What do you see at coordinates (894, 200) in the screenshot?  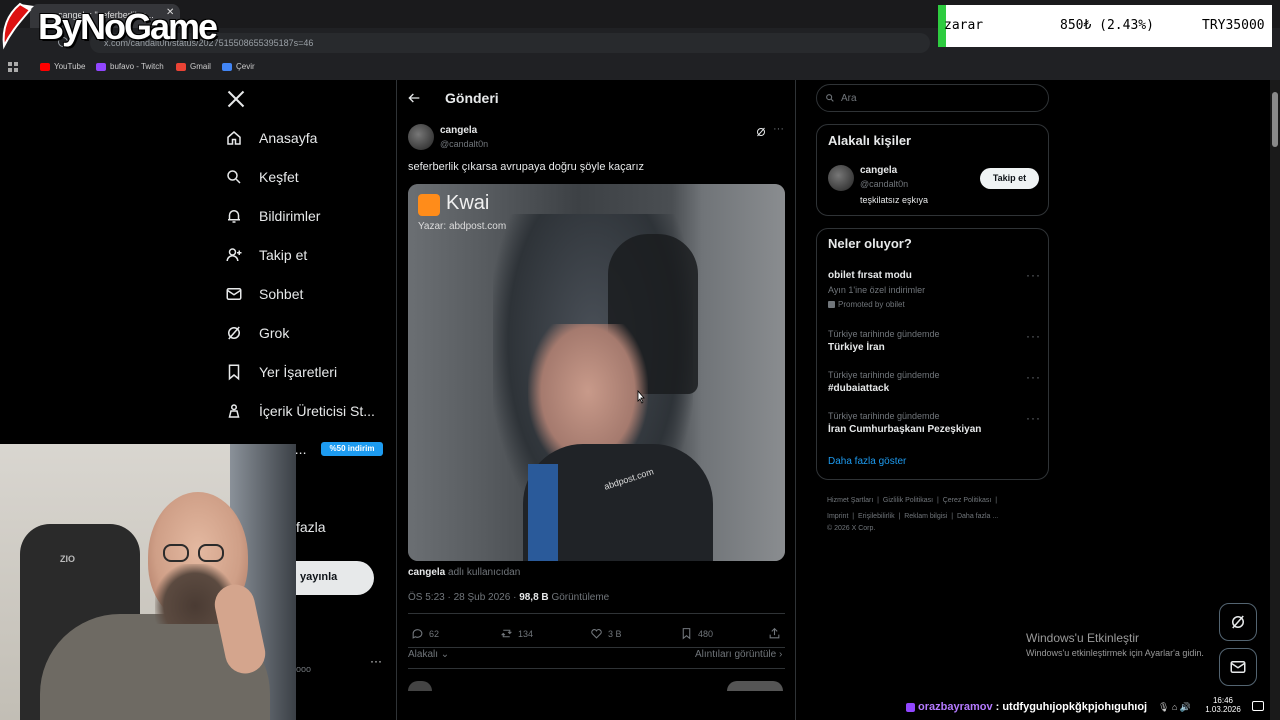 I see `person-bio: teşkilatsız eşkıya` at bounding box center [894, 200].